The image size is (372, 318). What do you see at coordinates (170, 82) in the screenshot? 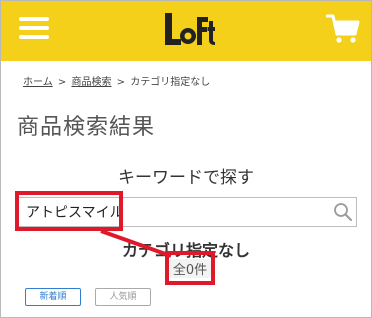
I see `breadcrumb-current: カテゴリ指定なし` at bounding box center [170, 82].